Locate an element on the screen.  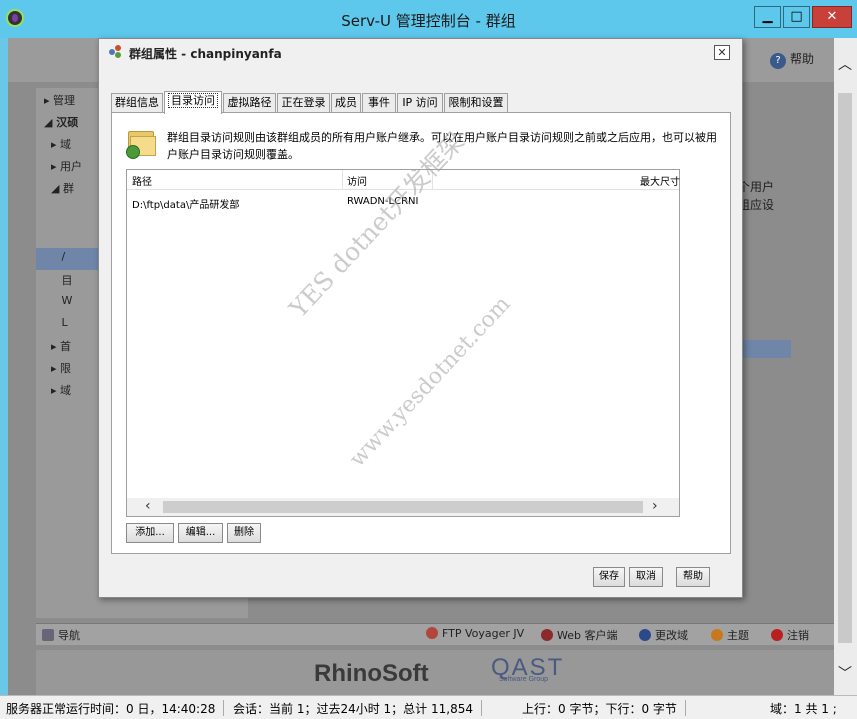
tree-item: L is located at coordinates (55, 327).